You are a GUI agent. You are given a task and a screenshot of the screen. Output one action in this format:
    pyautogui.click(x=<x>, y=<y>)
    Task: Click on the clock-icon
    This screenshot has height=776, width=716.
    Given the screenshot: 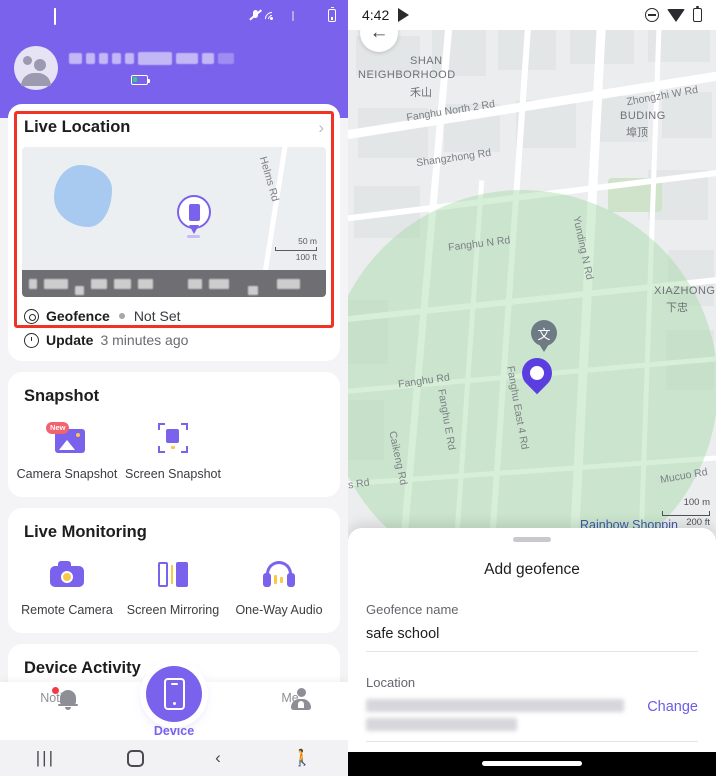 What is the action you would take?
    pyautogui.click(x=31, y=340)
    